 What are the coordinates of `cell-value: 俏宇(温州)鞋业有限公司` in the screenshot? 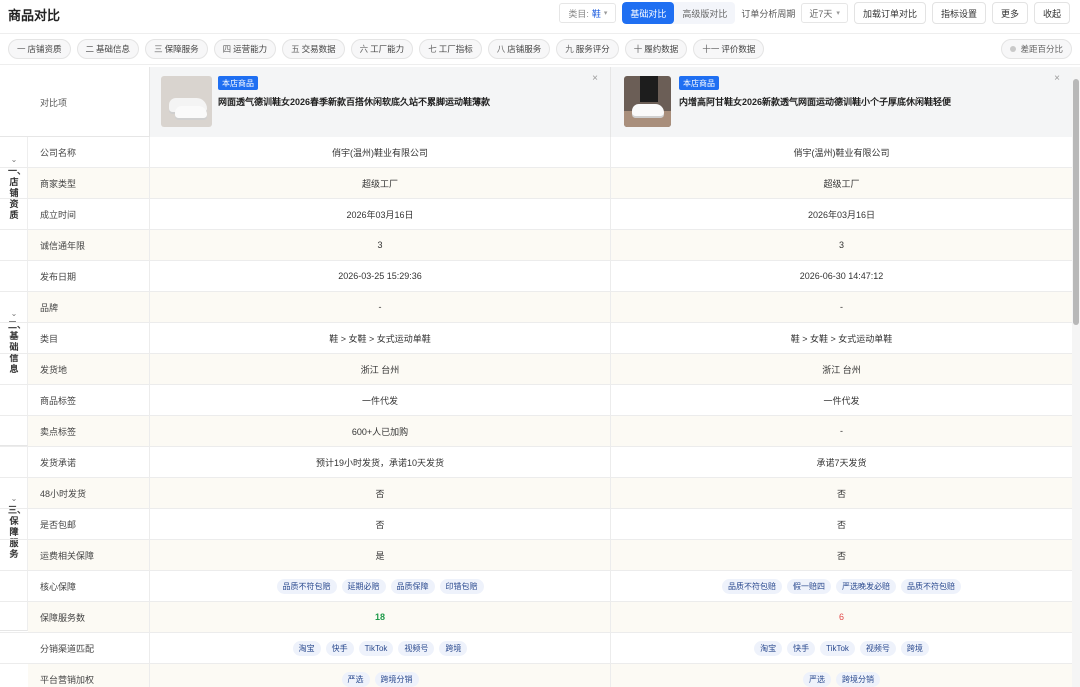 It's located at (841, 152).